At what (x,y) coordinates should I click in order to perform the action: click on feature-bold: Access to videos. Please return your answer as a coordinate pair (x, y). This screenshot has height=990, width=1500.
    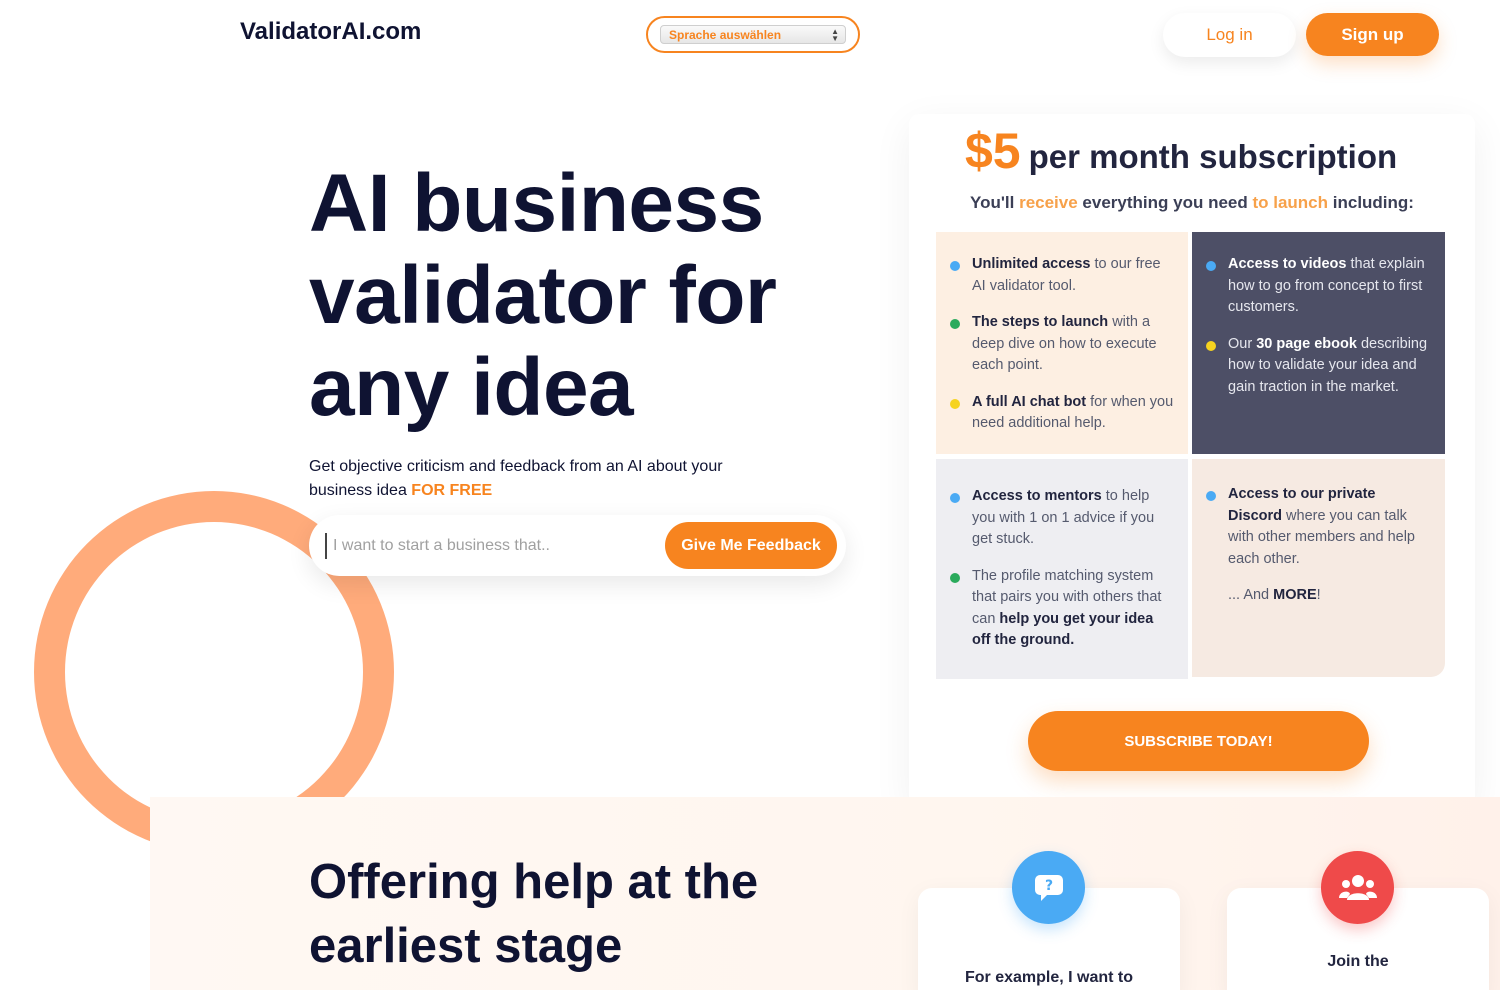
    Looking at the image, I should click on (1287, 264).